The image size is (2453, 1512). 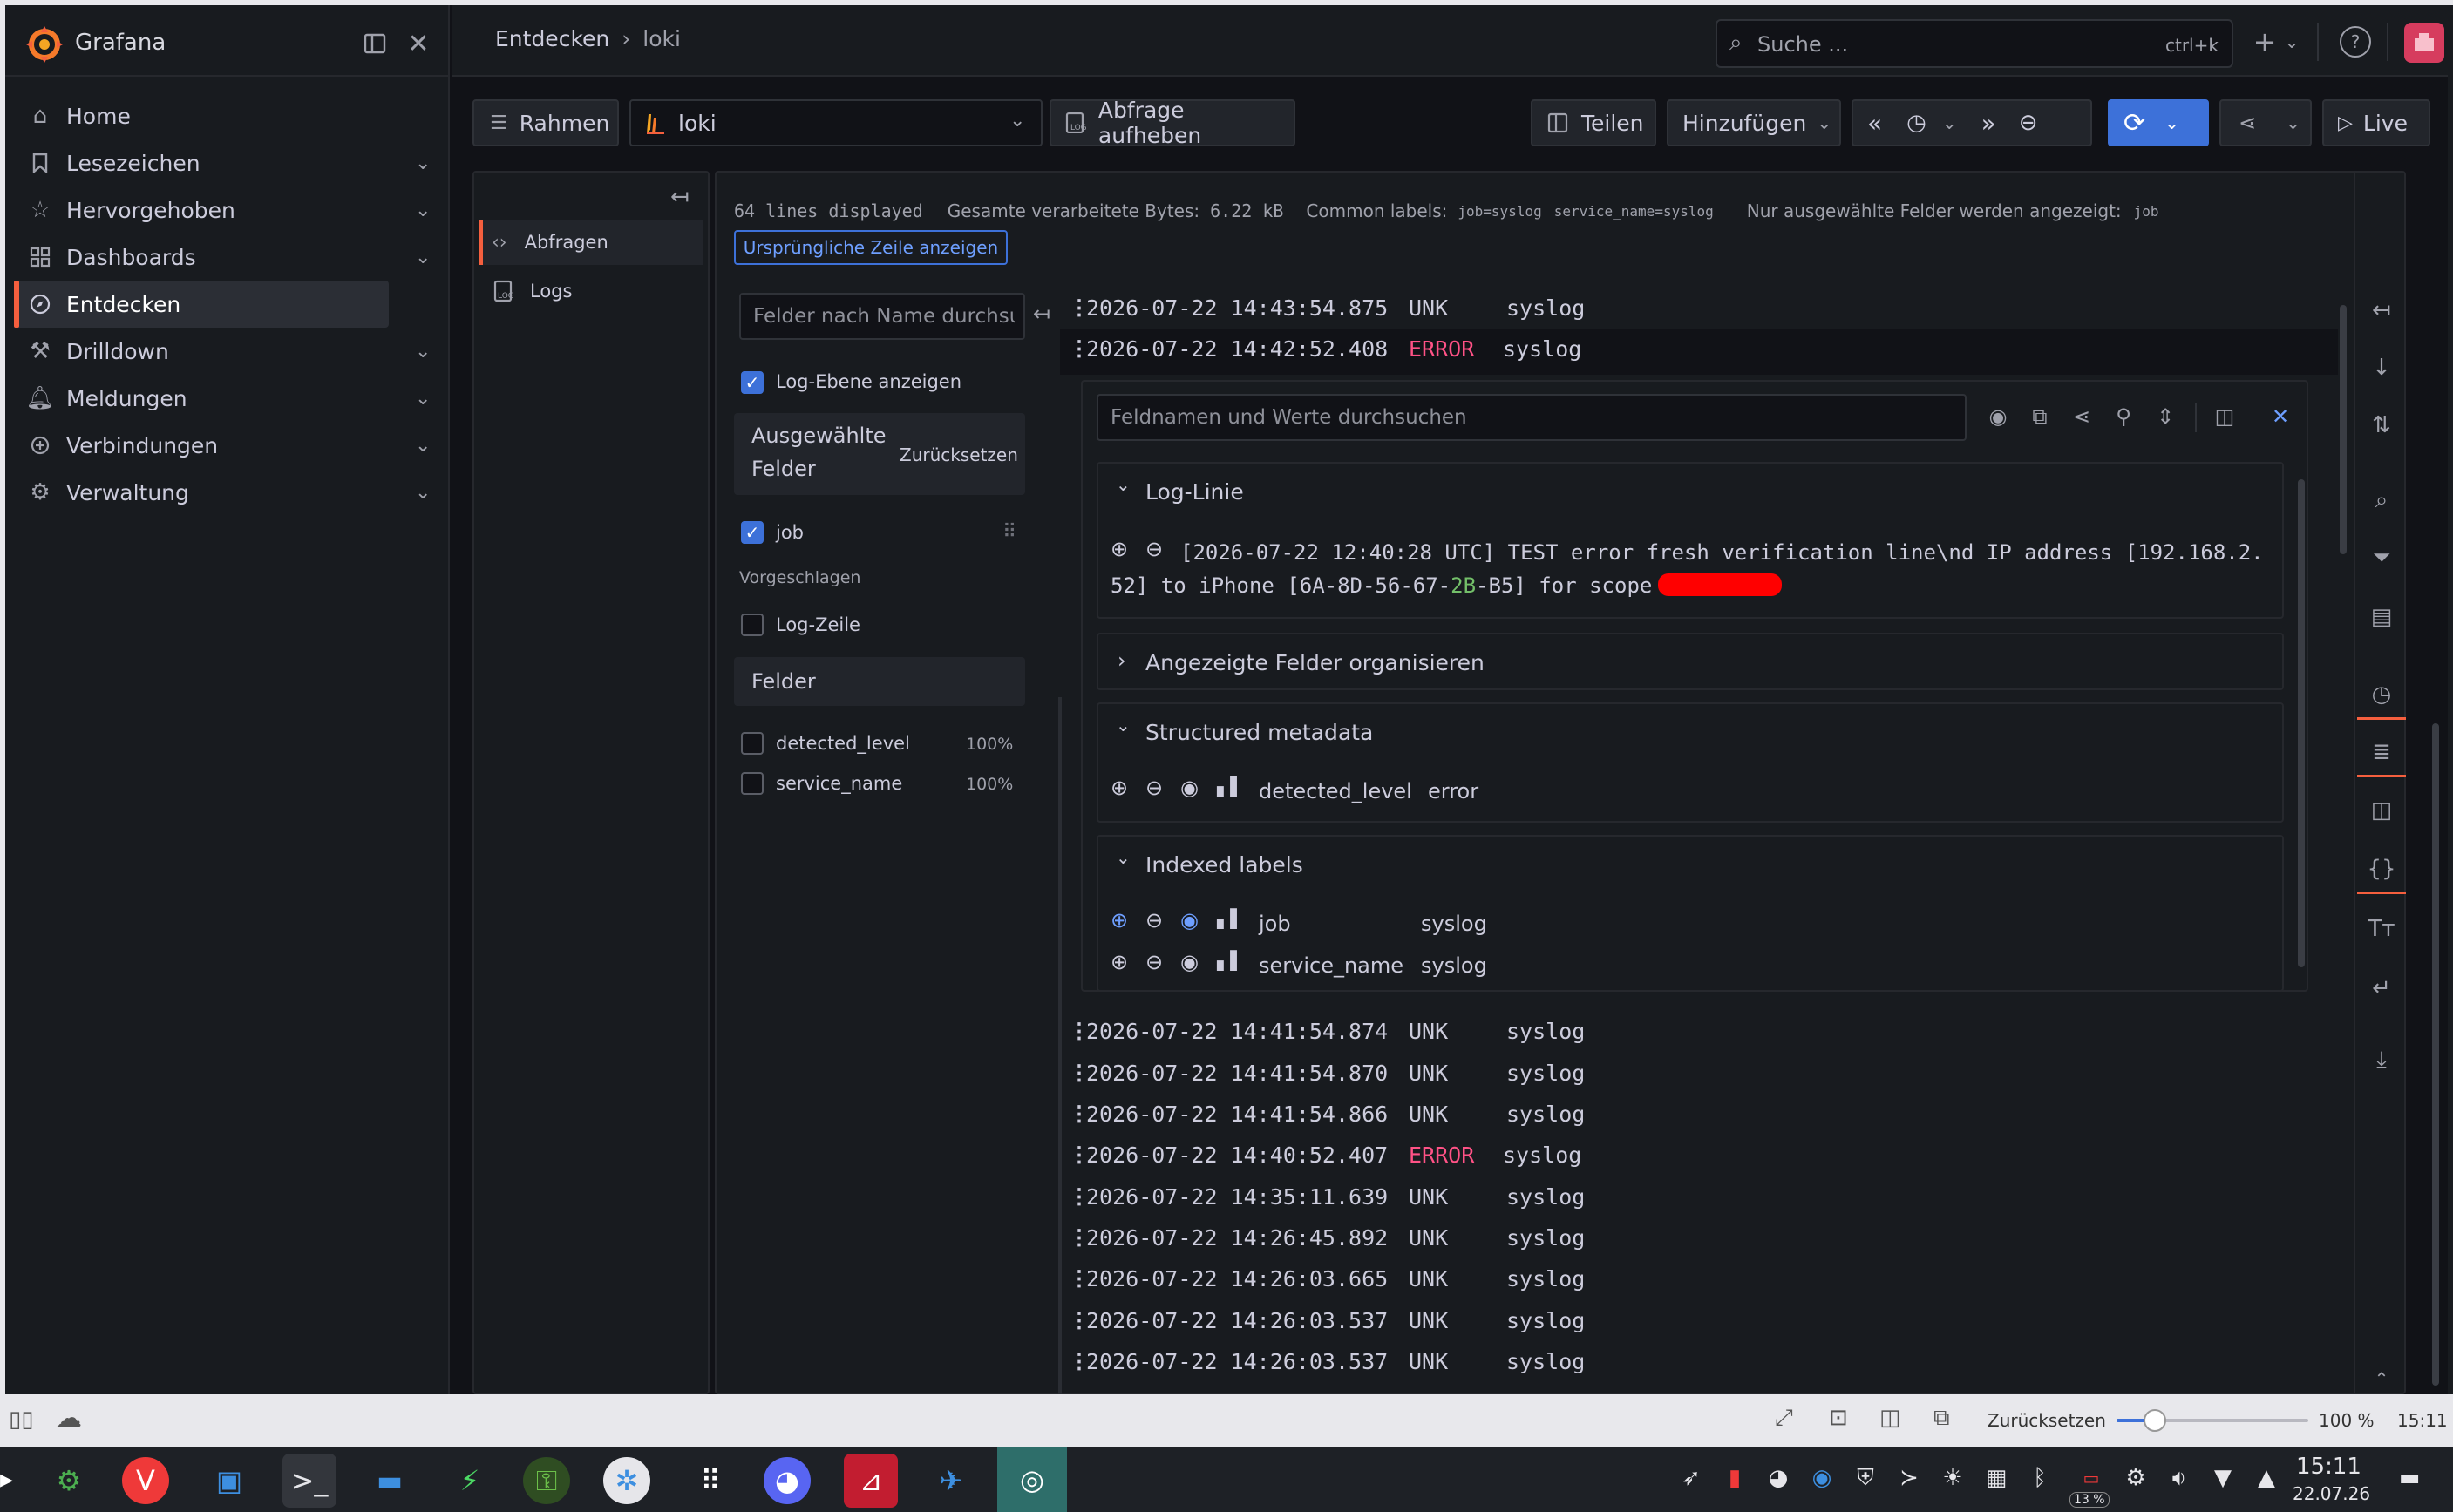 What do you see at coordinates (1975, 43) in the screenshot?
I see `search-input: ⌕ Suche ... ctrl+k` at bounding box center [1975, 43].